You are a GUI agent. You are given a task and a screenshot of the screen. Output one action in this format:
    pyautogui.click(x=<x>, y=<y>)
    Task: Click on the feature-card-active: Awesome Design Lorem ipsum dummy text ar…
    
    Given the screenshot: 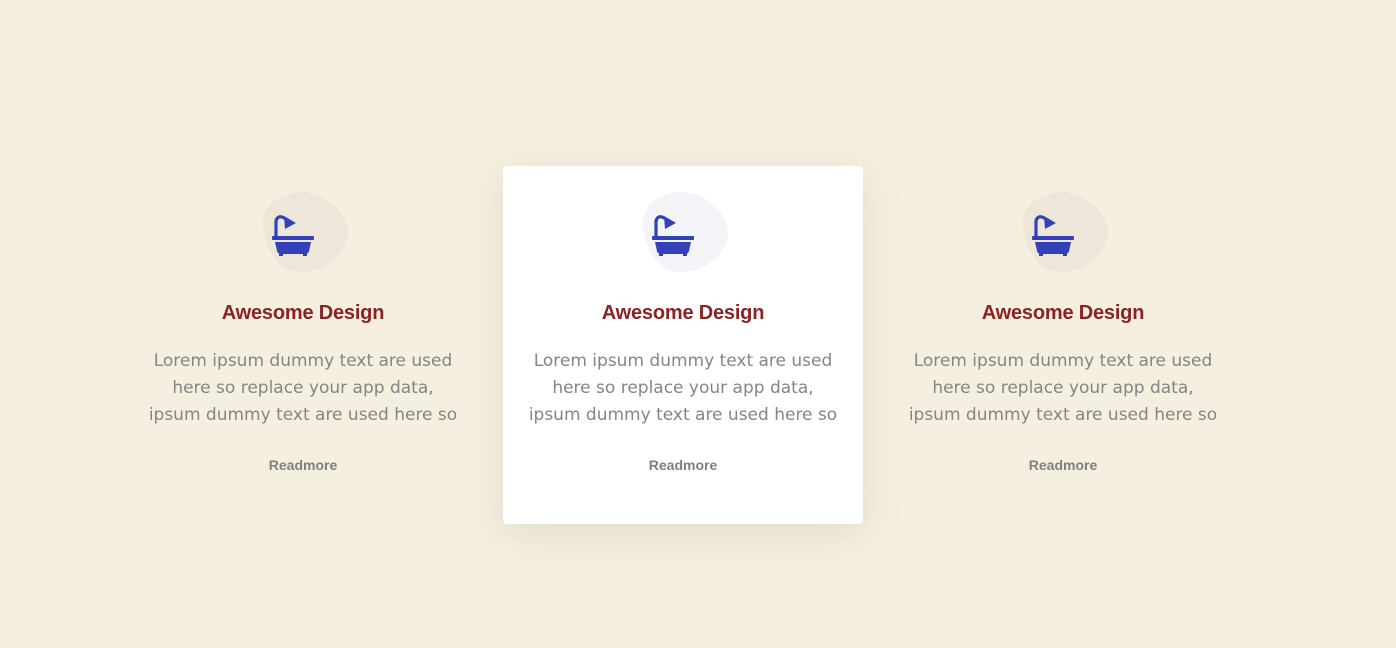 What is the action you would take?
    pyautogui.click(x=683, y=345)
    